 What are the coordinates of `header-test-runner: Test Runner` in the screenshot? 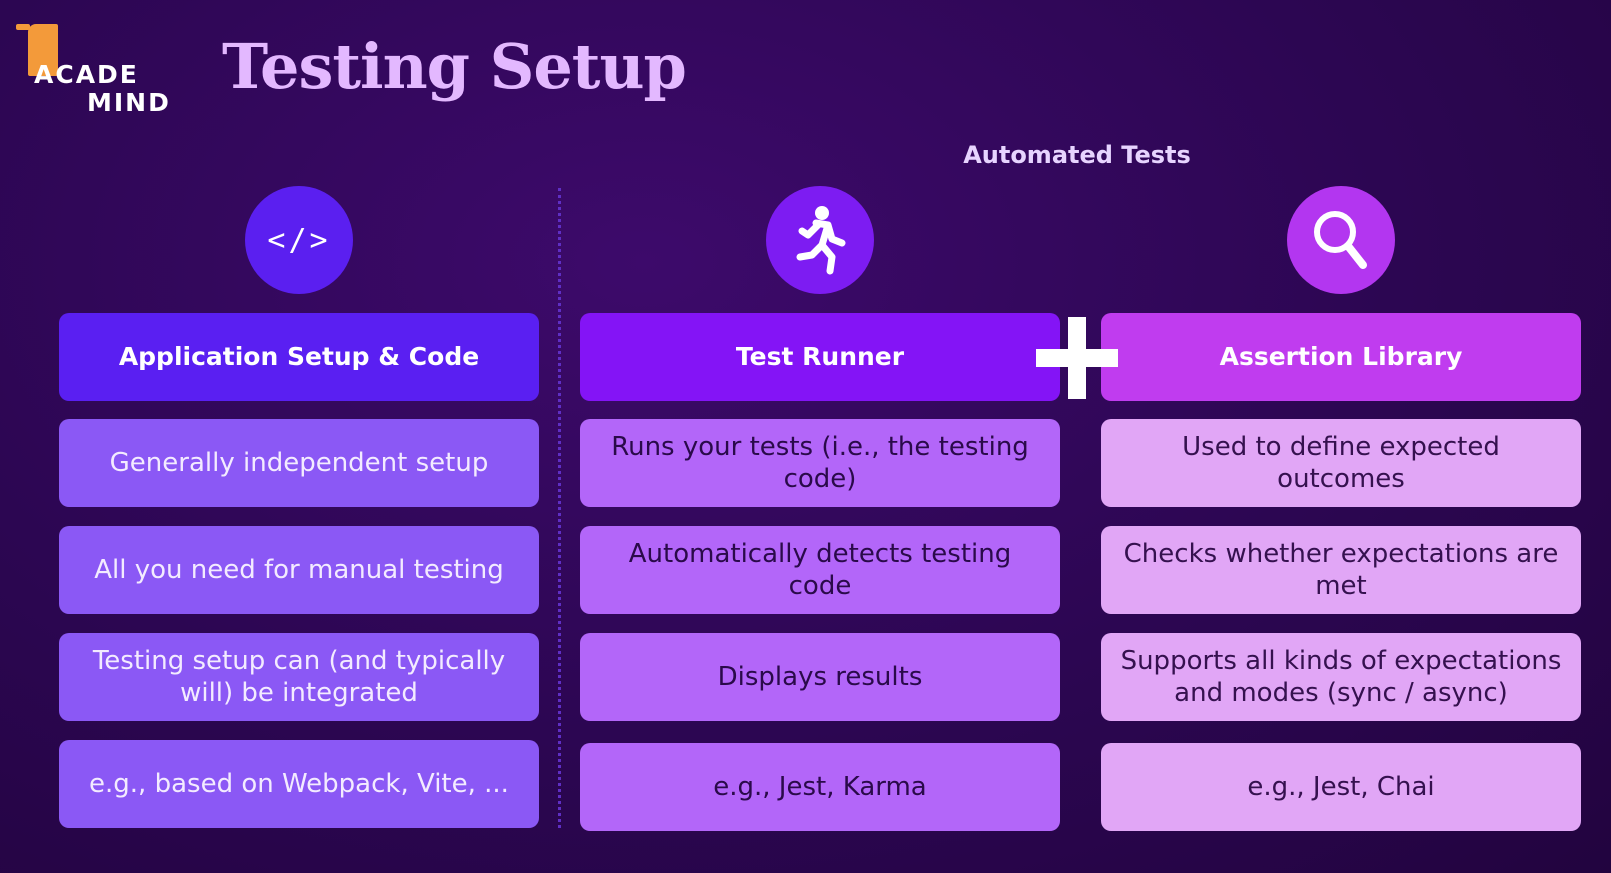 It's located at (820, 357).